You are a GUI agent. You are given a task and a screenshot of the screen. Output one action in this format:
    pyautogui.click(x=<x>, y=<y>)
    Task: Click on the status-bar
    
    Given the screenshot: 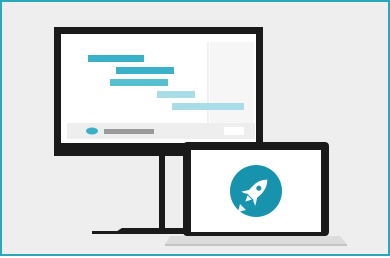 What is the action you would take?
    pyautogui.click(x=129, y=131)
    